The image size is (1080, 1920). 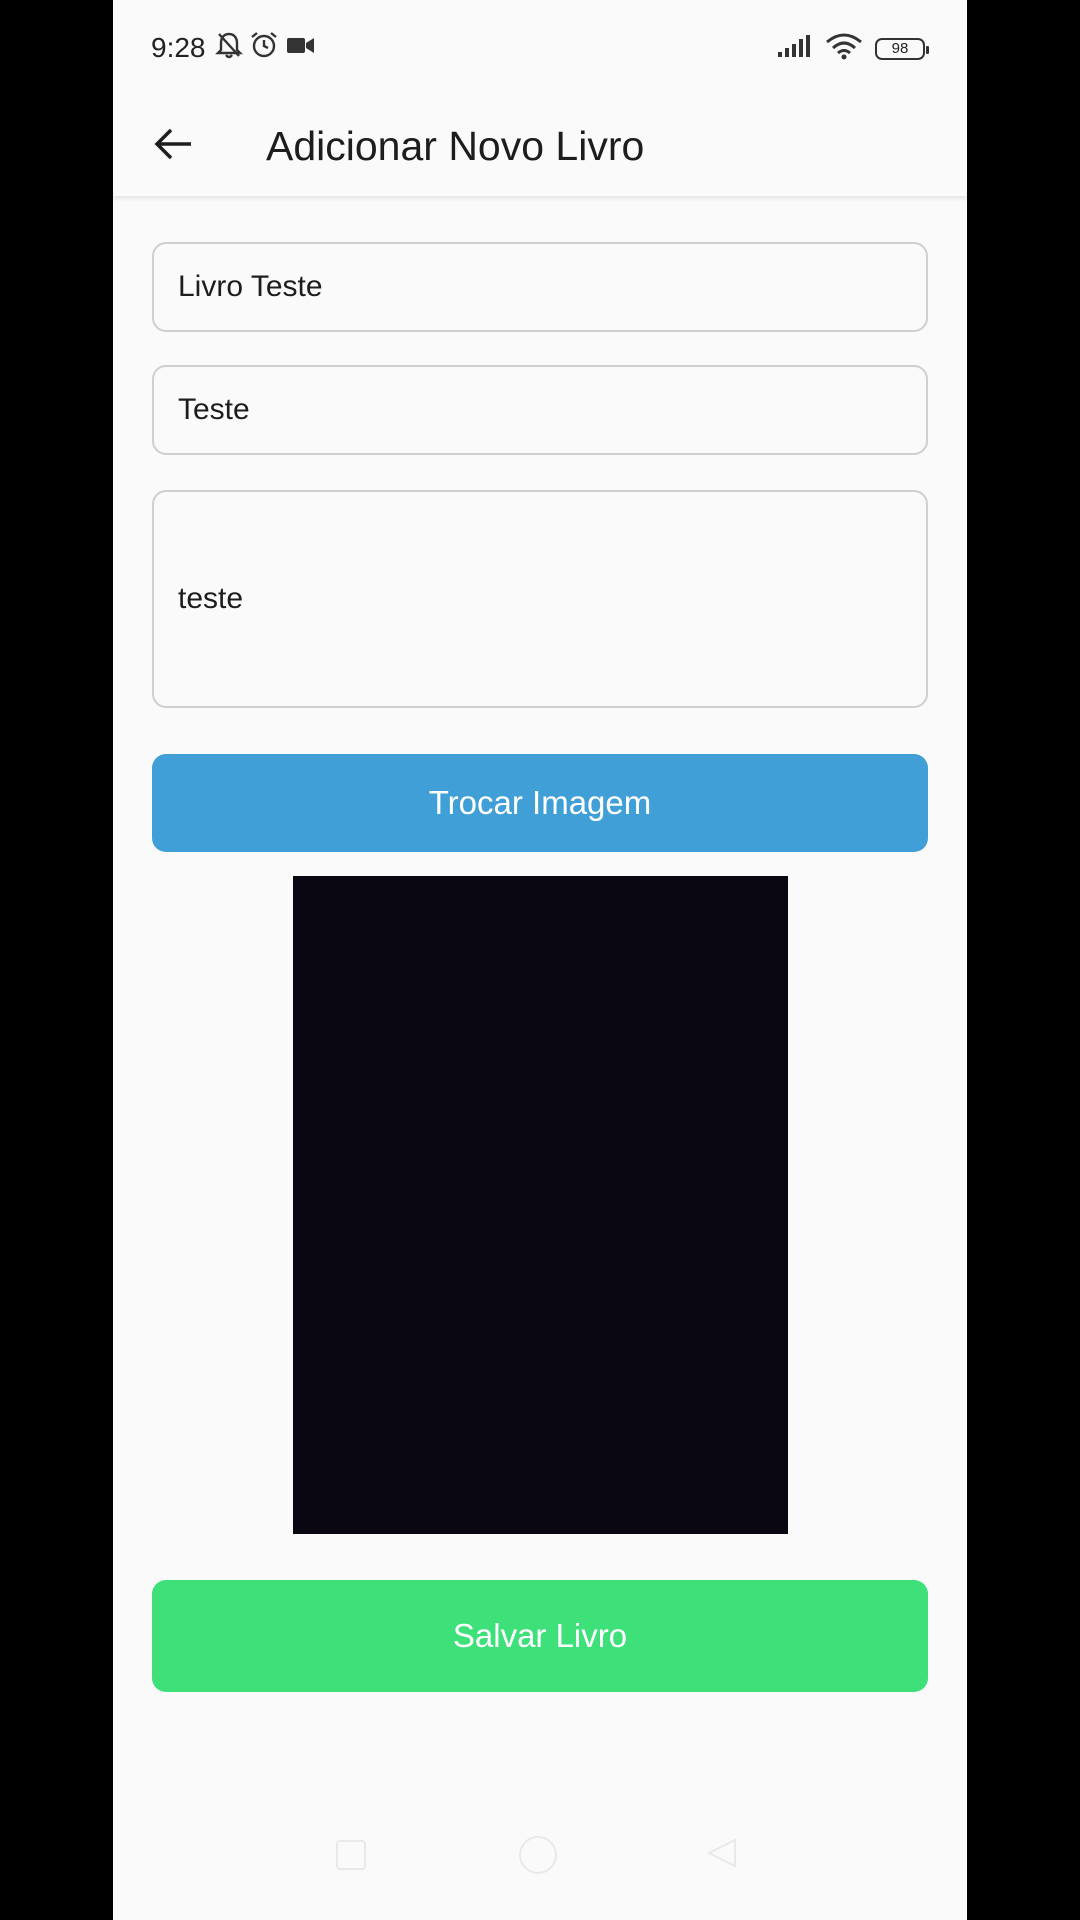 I want to click on back-triangle-icon, so click(x=721, y=1855).